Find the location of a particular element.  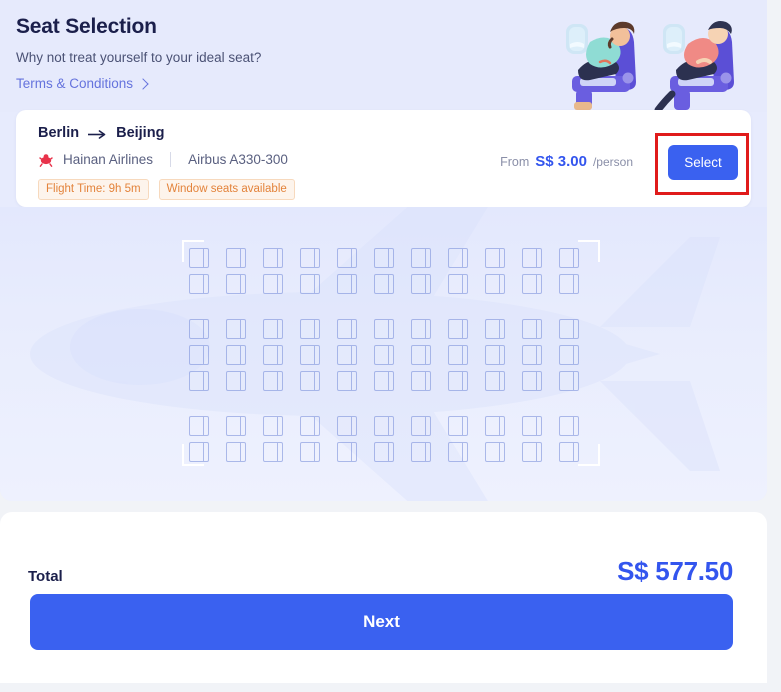

total-amount: S$ 577.50 is located at coordinates (675, 571).